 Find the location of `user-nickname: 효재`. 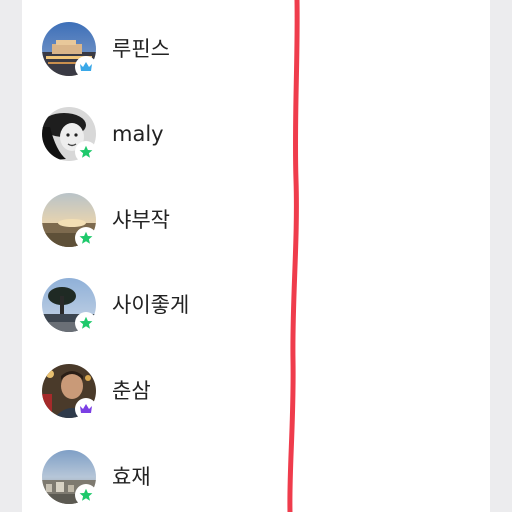

user-nickname: 효재 is located at coordinates (131, 477).